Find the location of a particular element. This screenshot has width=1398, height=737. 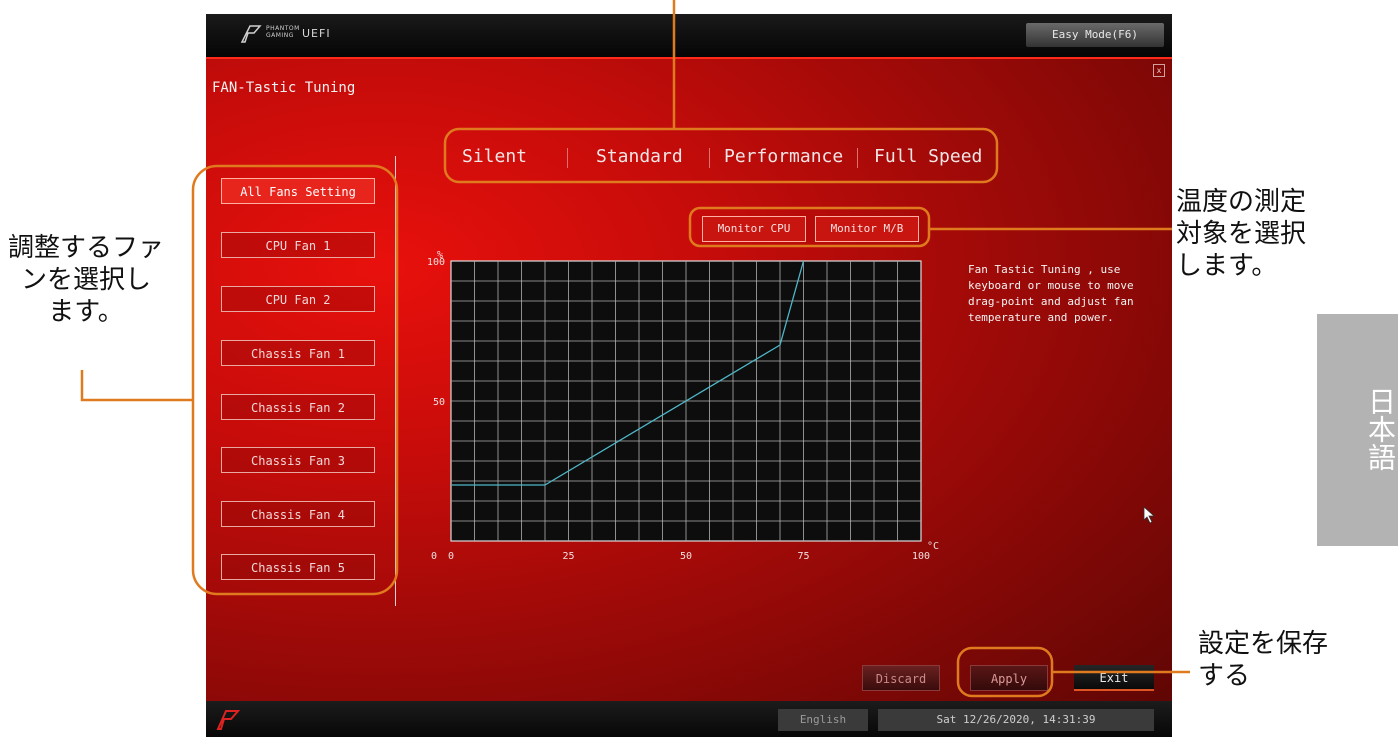

language-tab: 日本語 is located at coordinates (1357, 430).